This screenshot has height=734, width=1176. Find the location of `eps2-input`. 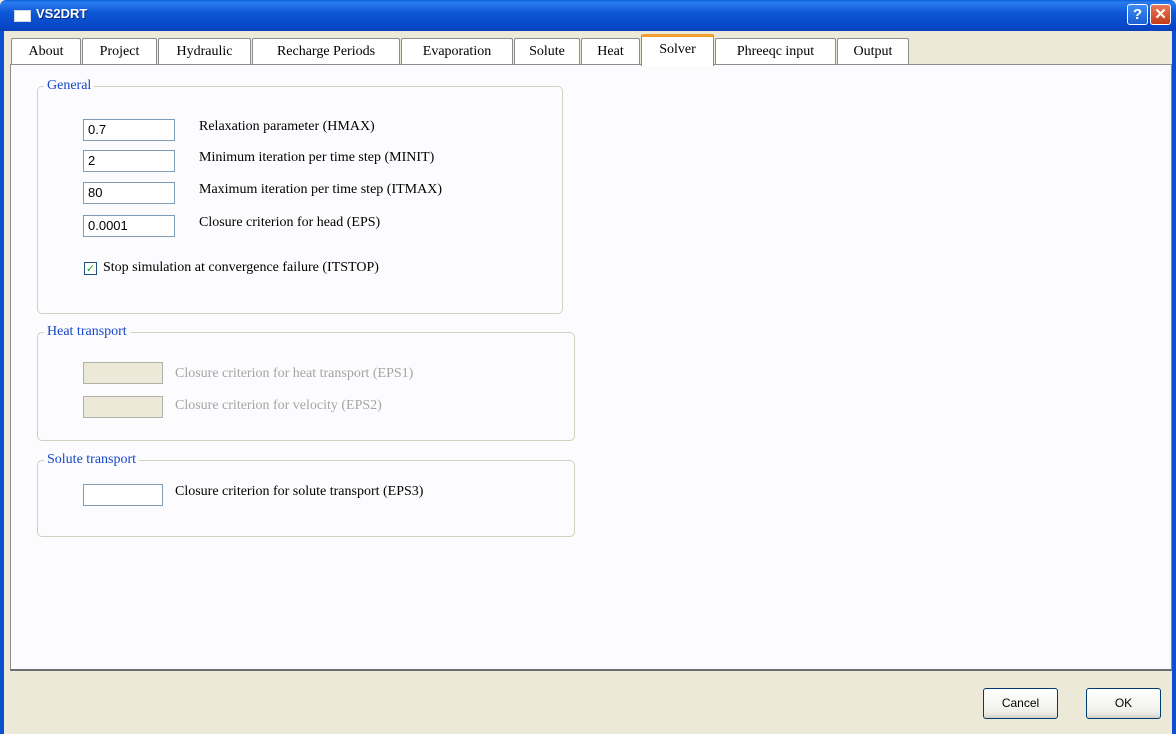

eps2-input is located at coordinates (123, 407).